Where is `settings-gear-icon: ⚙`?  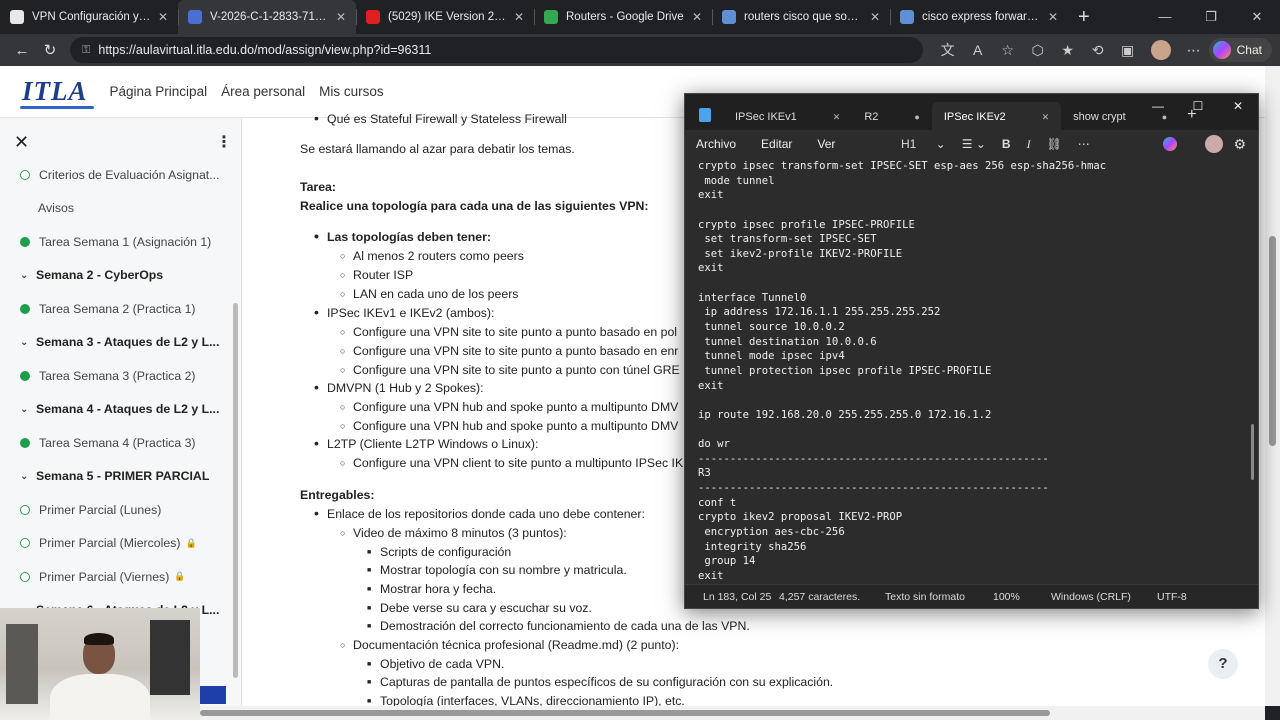 settings-gear-icon: ⚙ is located at coordinates (1239, 144).